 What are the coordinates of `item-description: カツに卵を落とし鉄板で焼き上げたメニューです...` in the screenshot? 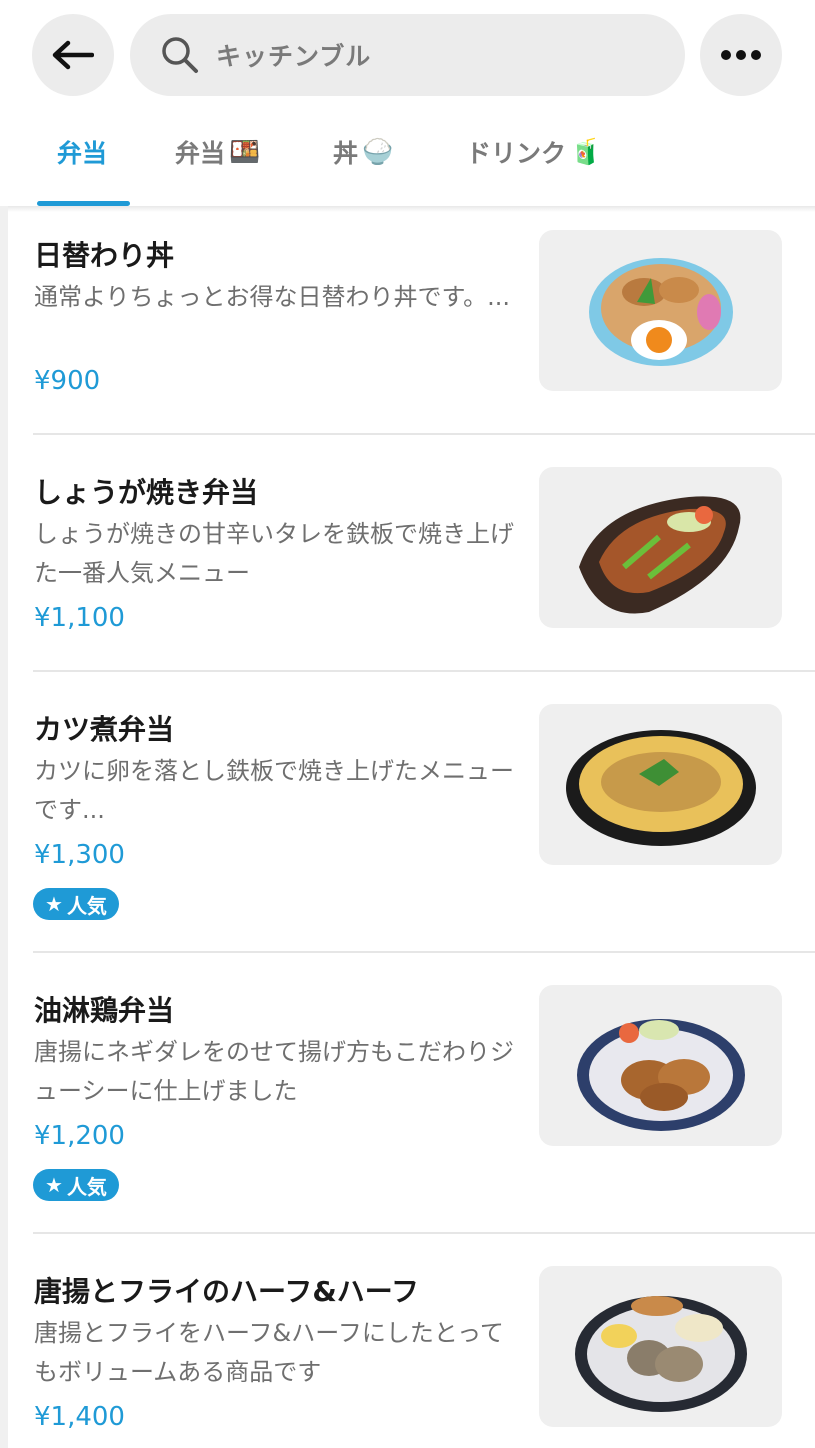 It's located at (274, 790).